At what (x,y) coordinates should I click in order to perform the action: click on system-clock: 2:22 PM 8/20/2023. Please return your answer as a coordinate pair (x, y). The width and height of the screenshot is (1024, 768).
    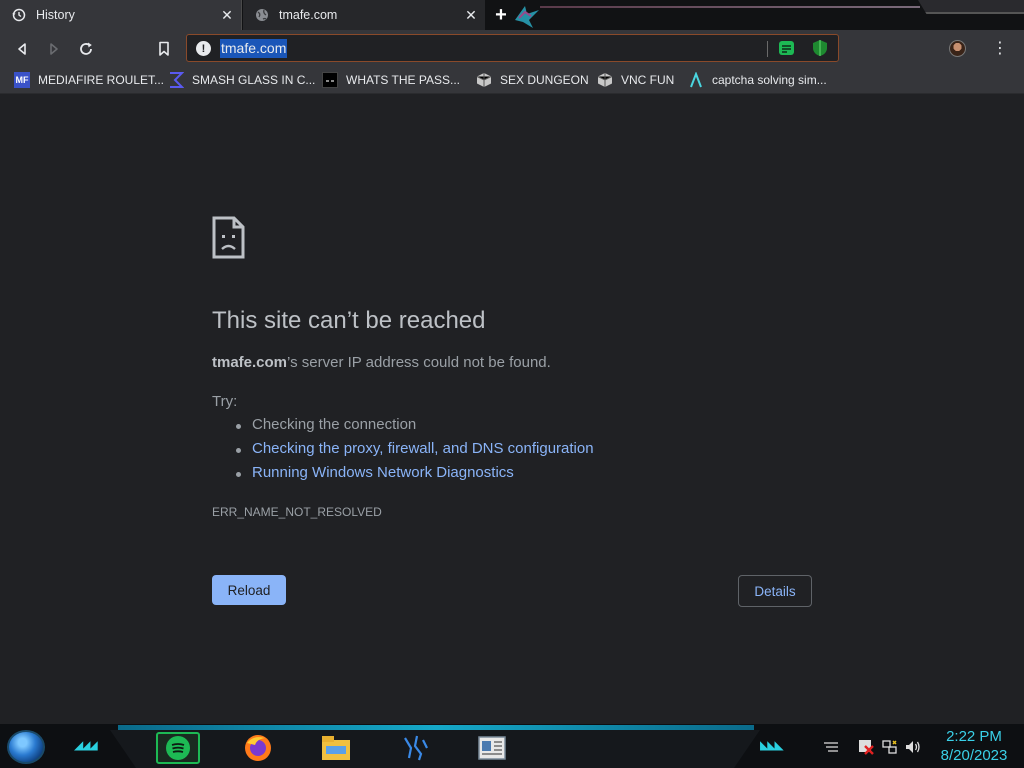
    Looking at the image, I should click on (974, 746).